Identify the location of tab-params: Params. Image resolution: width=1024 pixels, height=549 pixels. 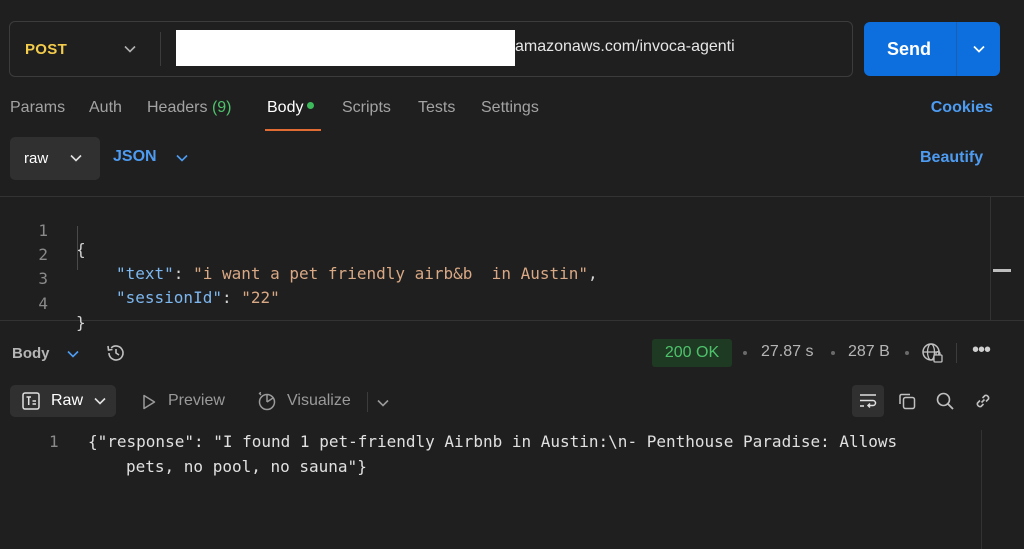
(37, 108).